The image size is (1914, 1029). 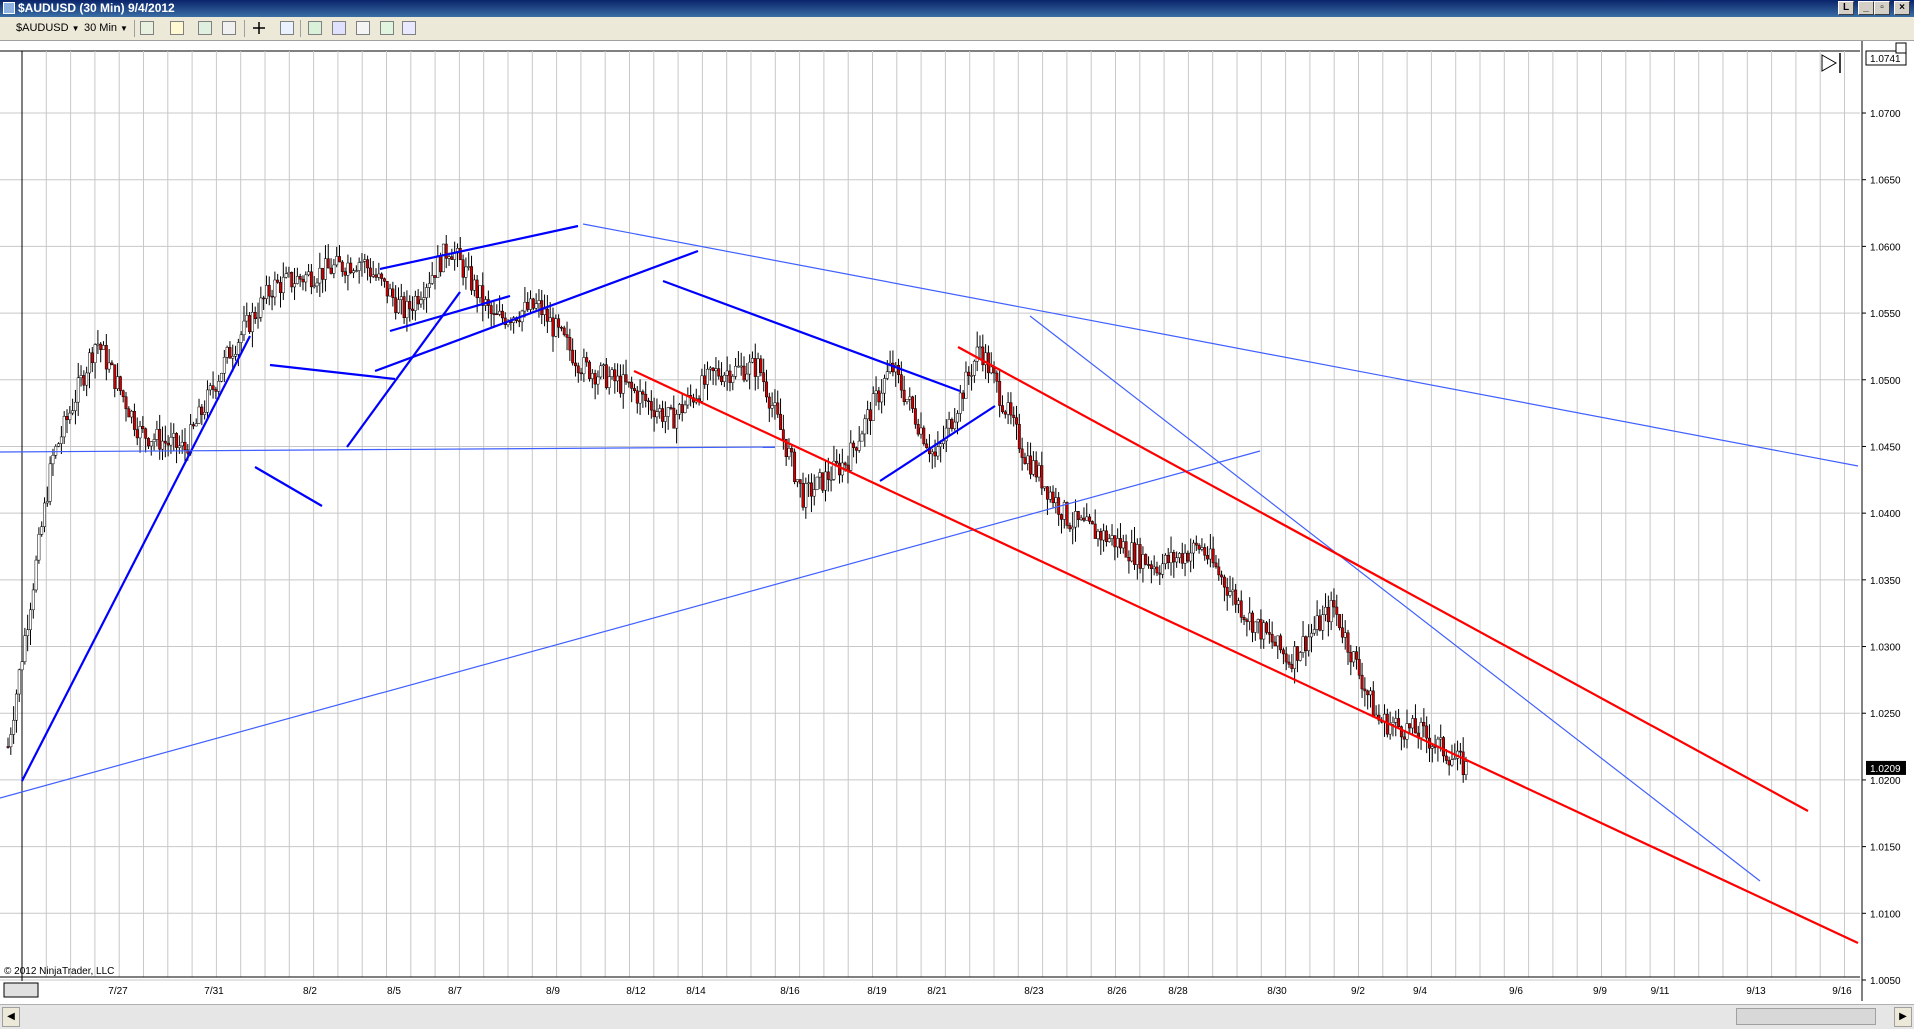 I want to click on scroll-right-button: ▶, so click(x=1903, y=1017).